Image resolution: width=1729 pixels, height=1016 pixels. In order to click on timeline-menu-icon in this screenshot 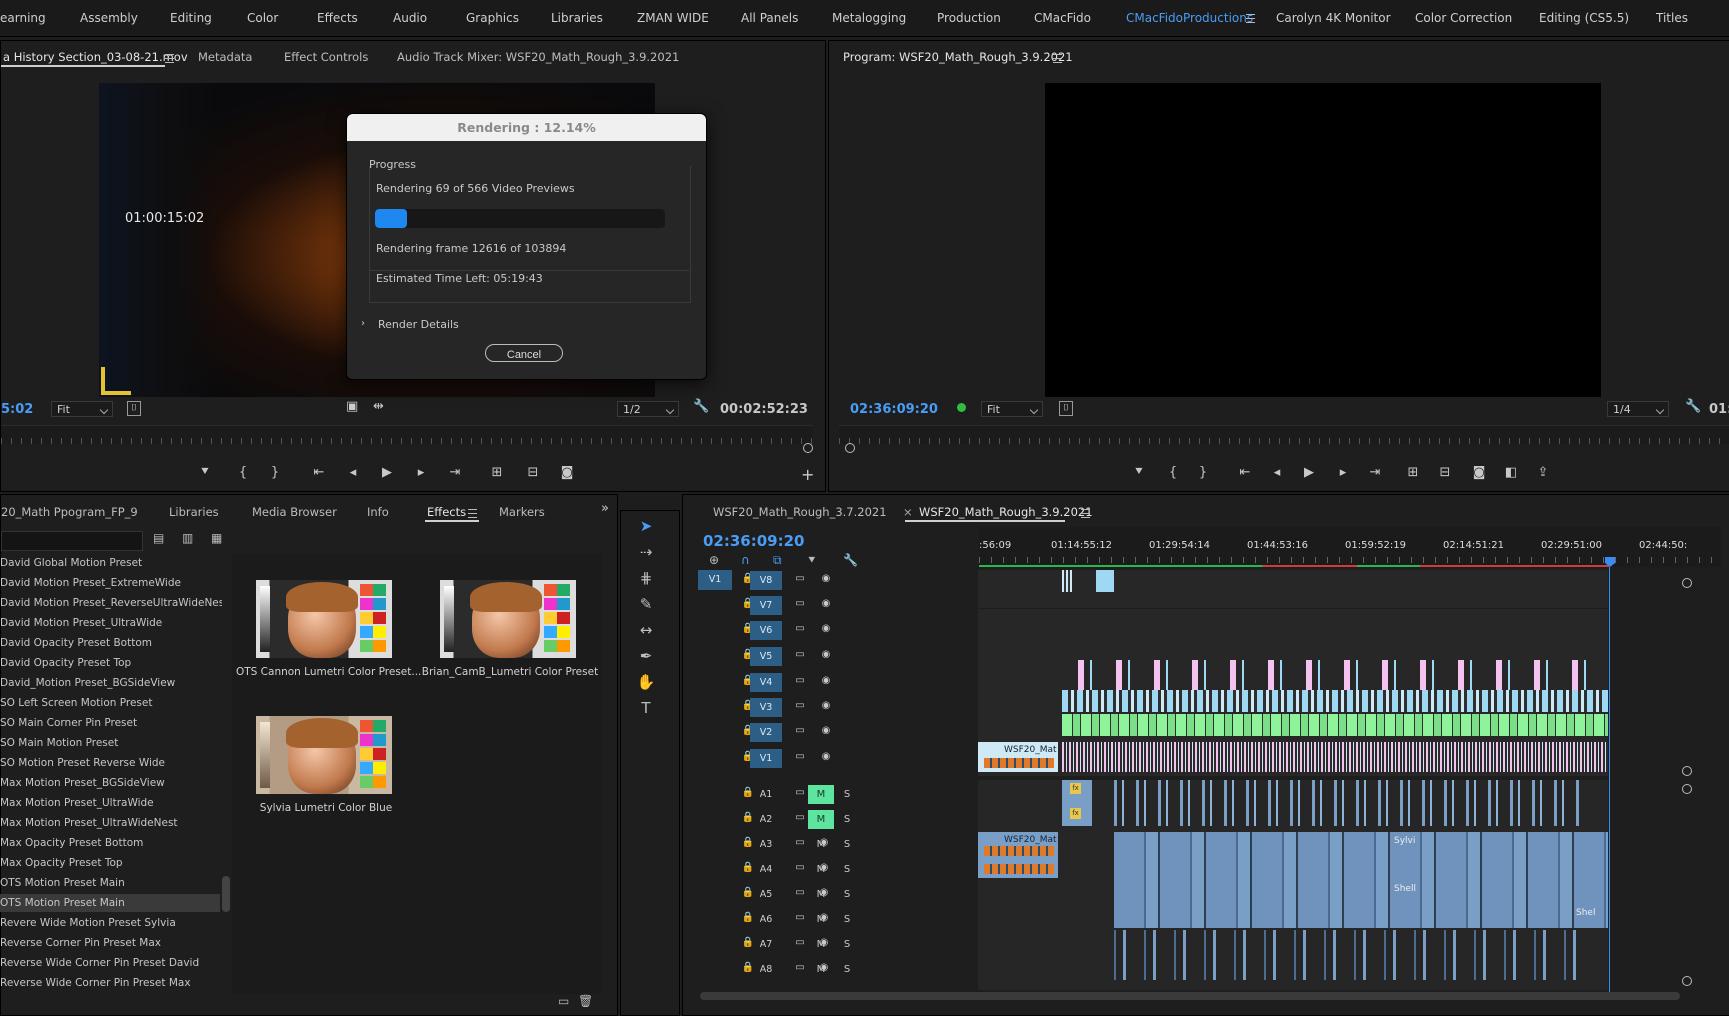, I will do `click(1085, 513)`.